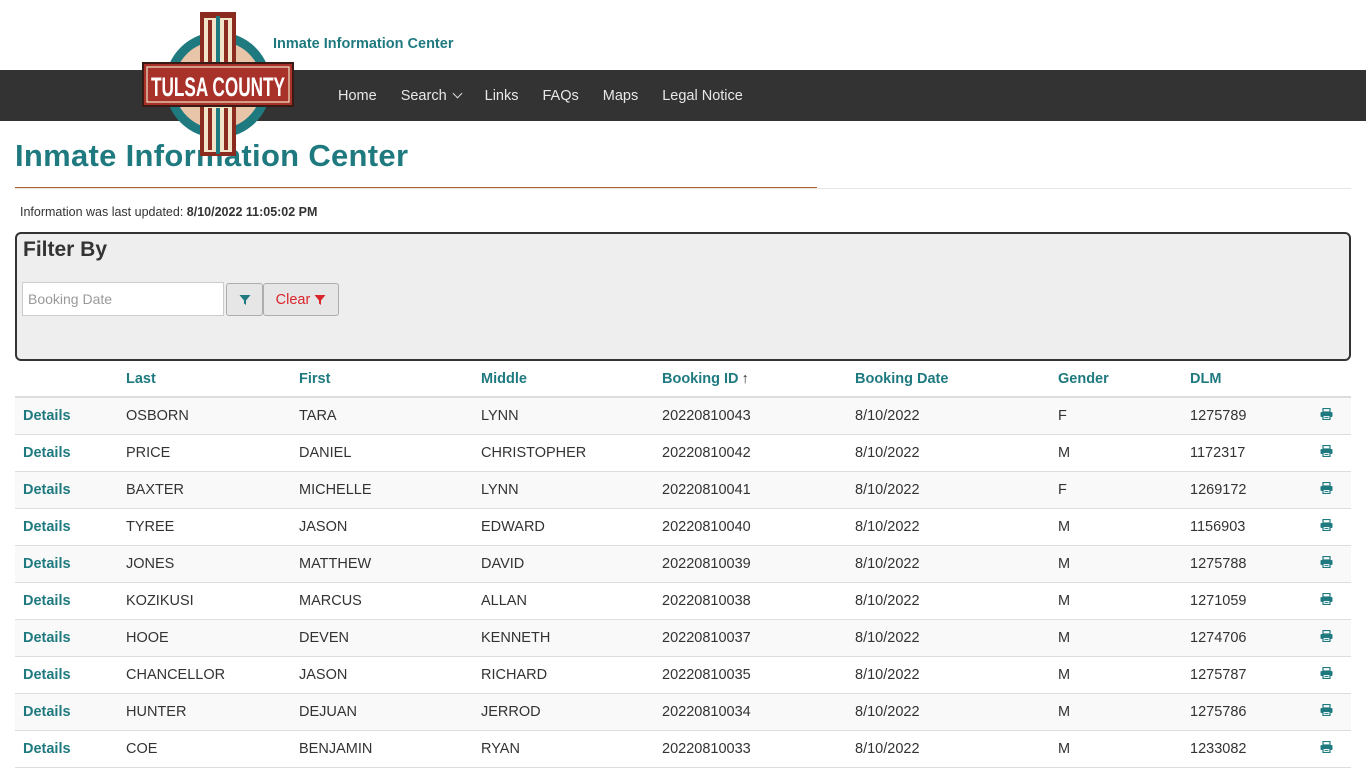 The height and width of the screenshot is (768, 1366). What do you see at coordinates (320, 299) in the screenshot?
I see `filter-icon` at bounding box center [320, 299].